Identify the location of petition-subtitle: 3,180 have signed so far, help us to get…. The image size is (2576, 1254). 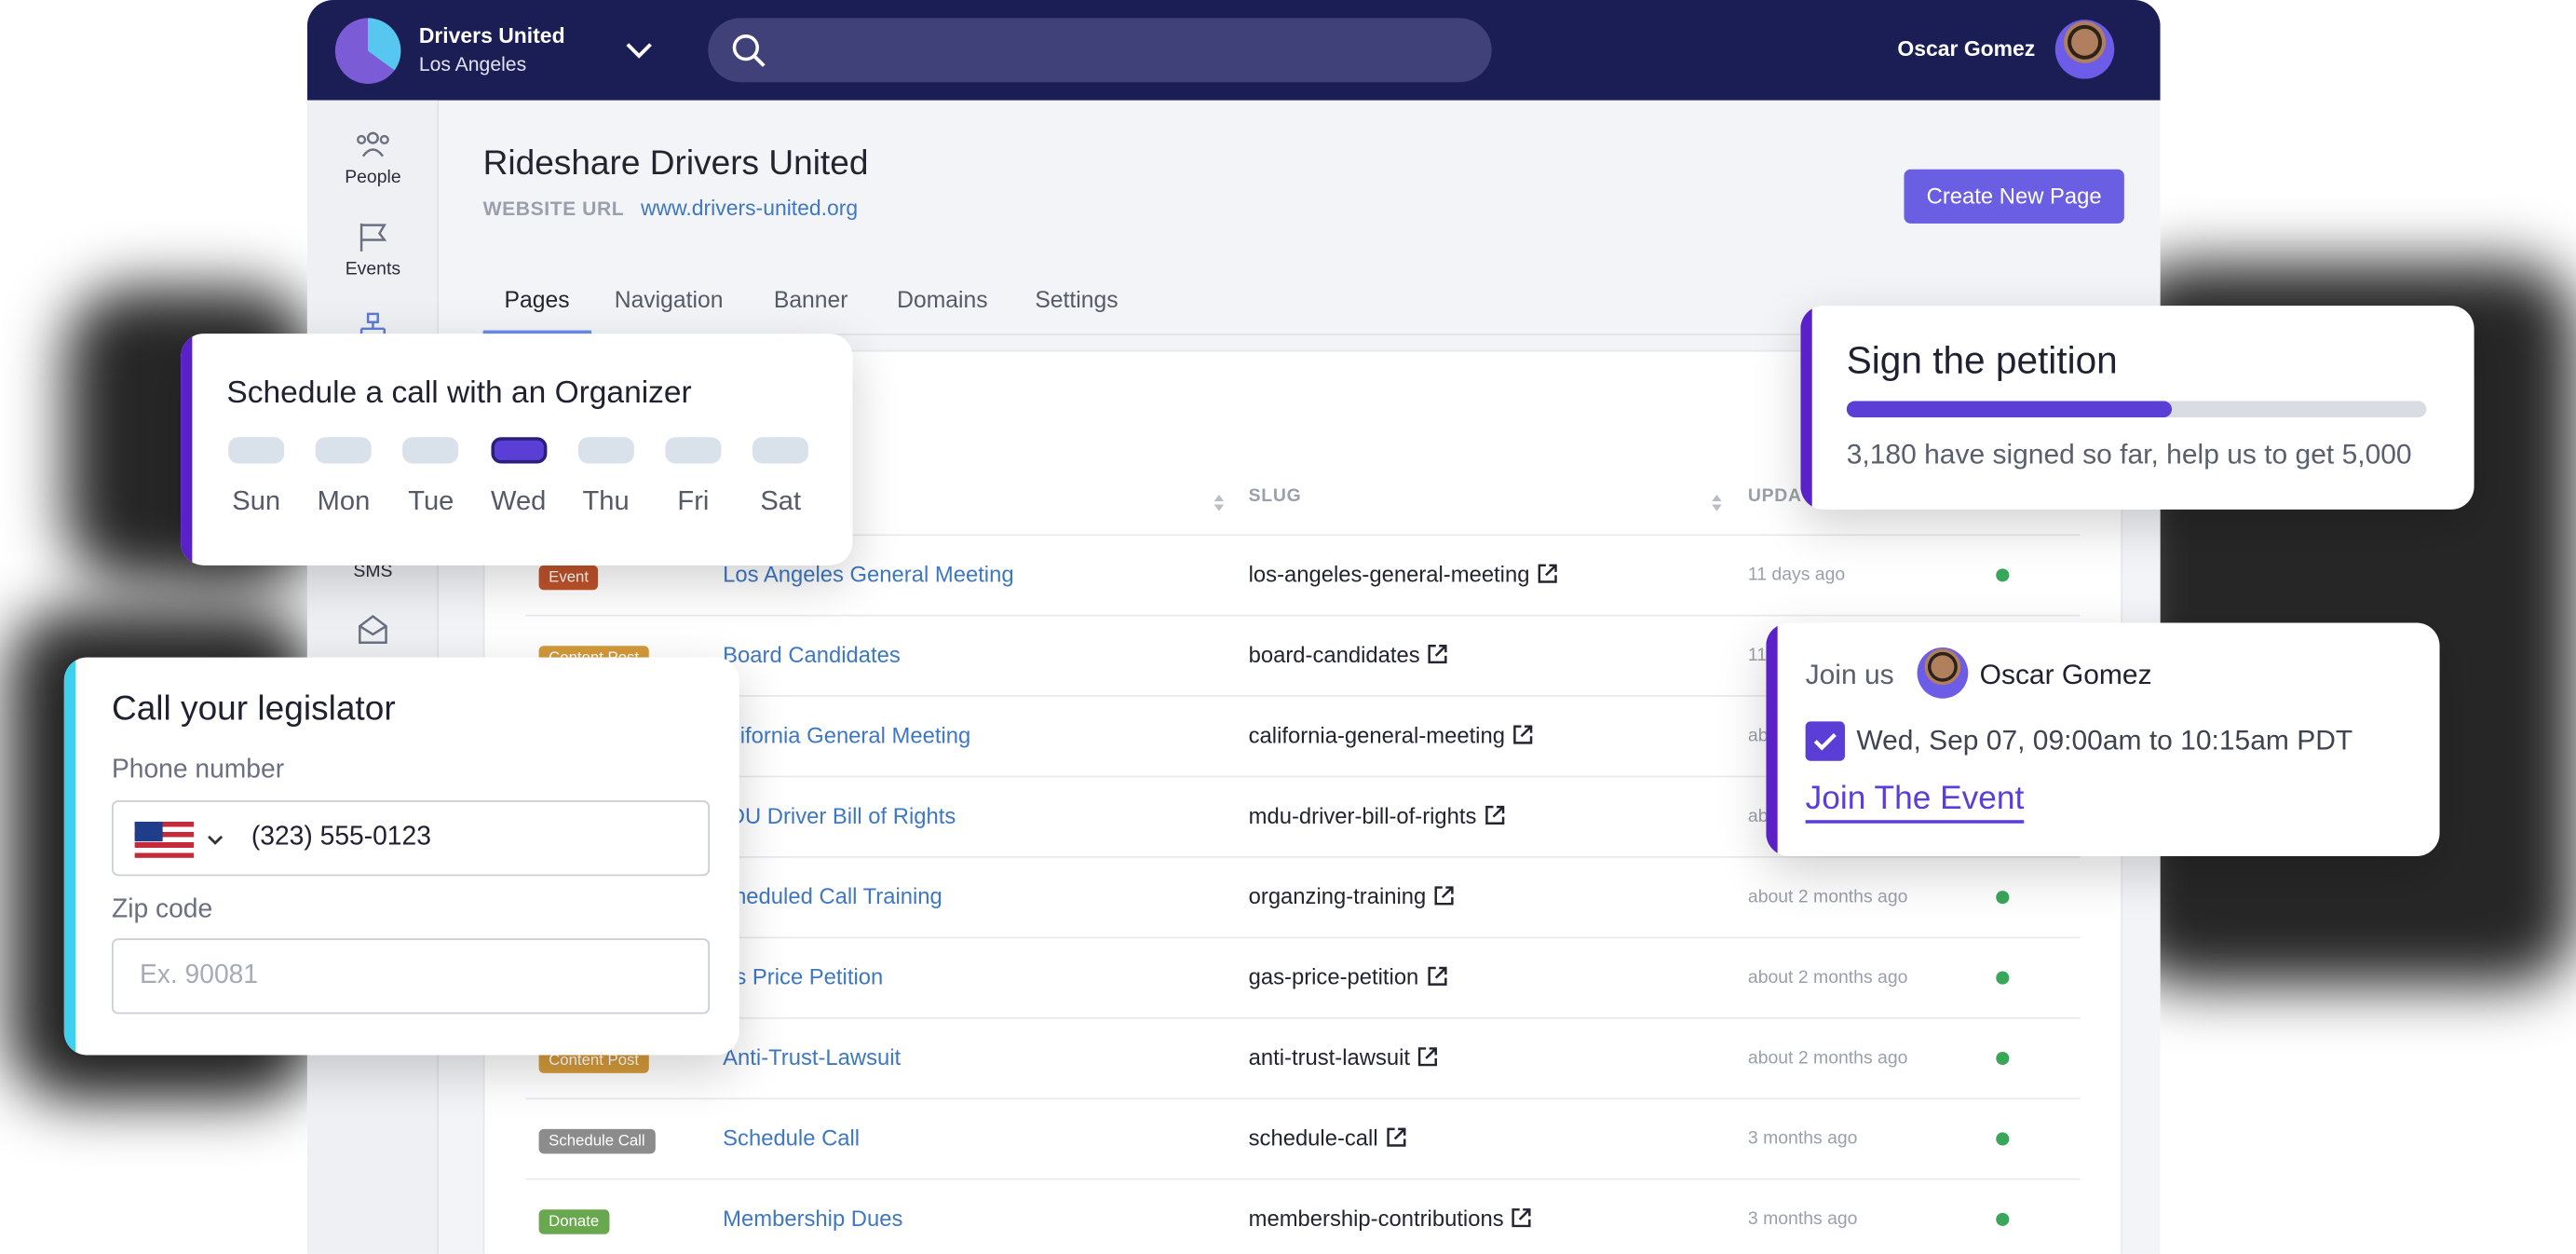
(2129, 454).